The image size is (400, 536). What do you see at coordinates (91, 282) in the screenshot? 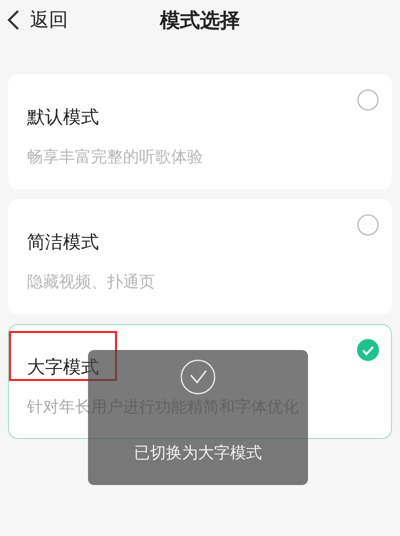
I see `mode-description: 隐藏视频、扑通页` at bounding box center [91, 282].